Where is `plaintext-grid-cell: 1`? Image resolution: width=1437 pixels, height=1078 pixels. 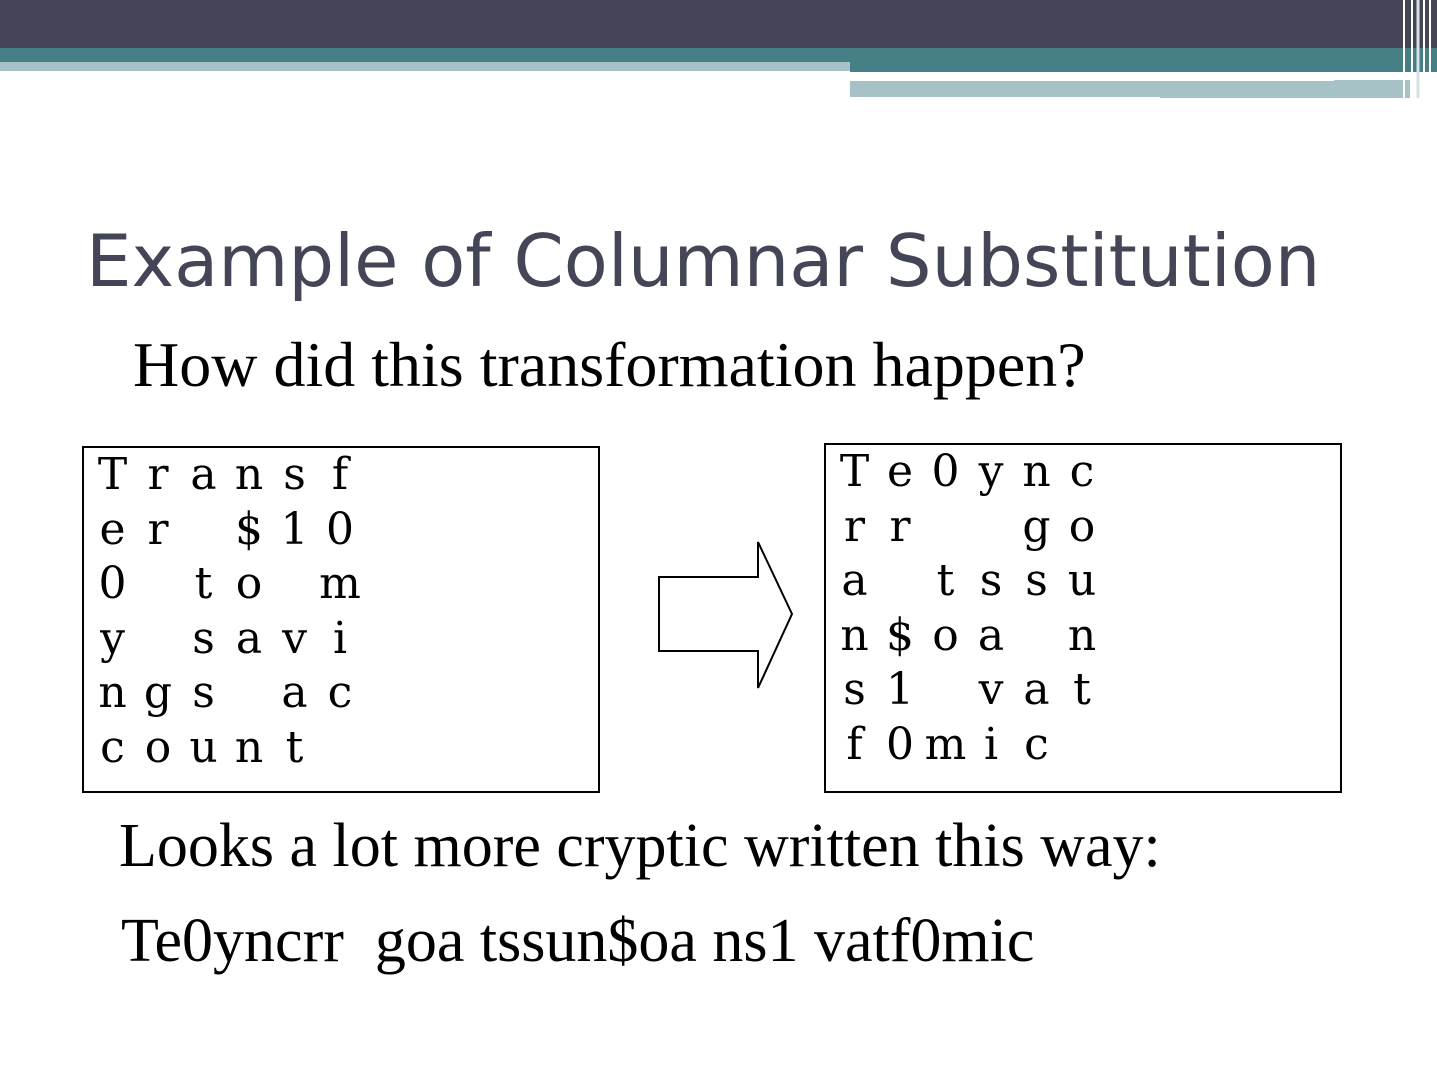
plaintext-grid-cell: 1 is located at coordinates (294, 529).